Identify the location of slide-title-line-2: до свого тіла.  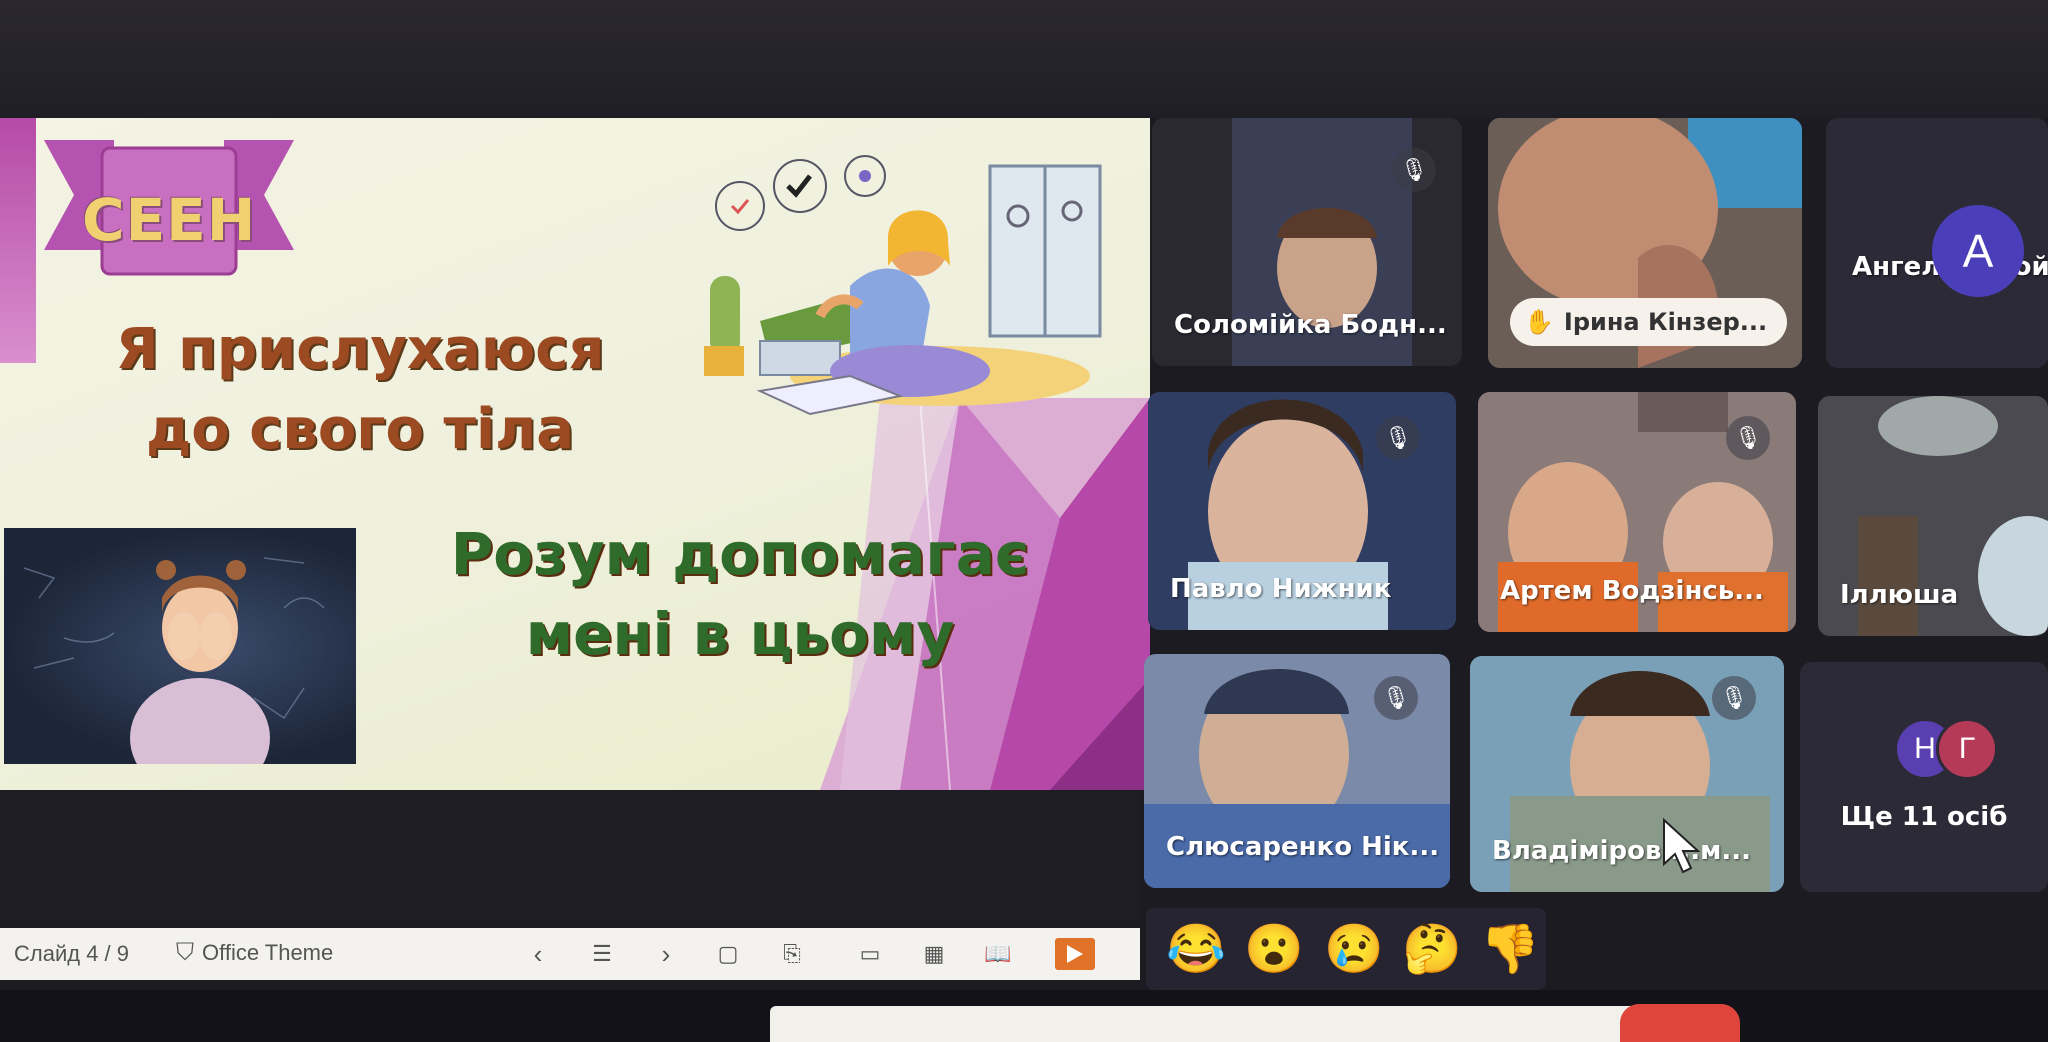
(360, 429).